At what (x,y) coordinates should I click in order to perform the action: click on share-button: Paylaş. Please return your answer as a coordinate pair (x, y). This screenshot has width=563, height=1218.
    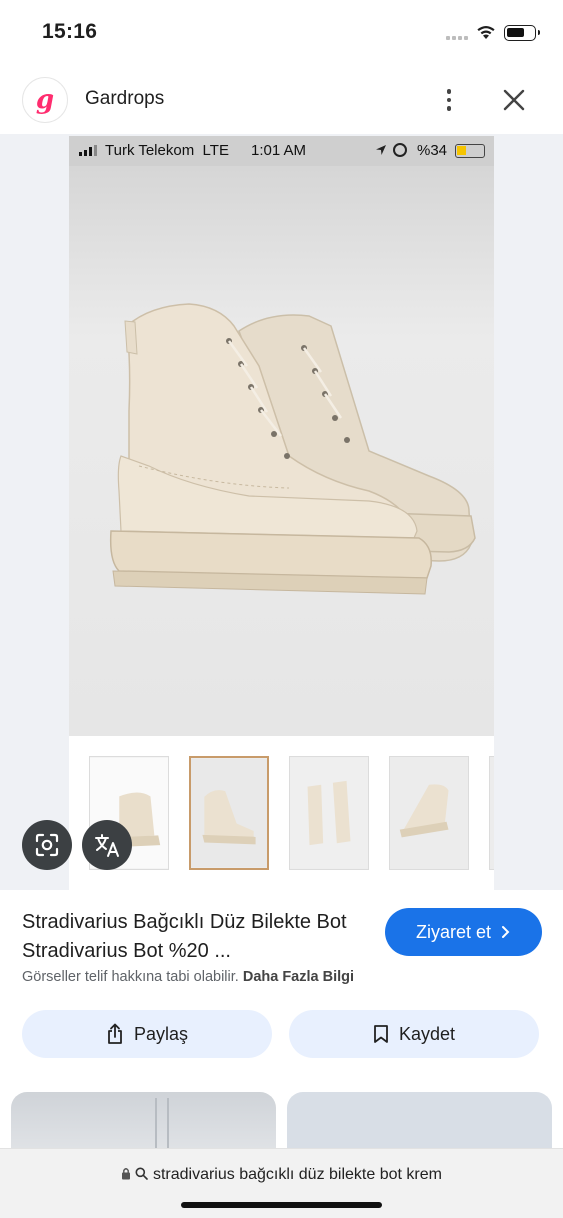
    Looking at the image, I should click on (147, 1034).